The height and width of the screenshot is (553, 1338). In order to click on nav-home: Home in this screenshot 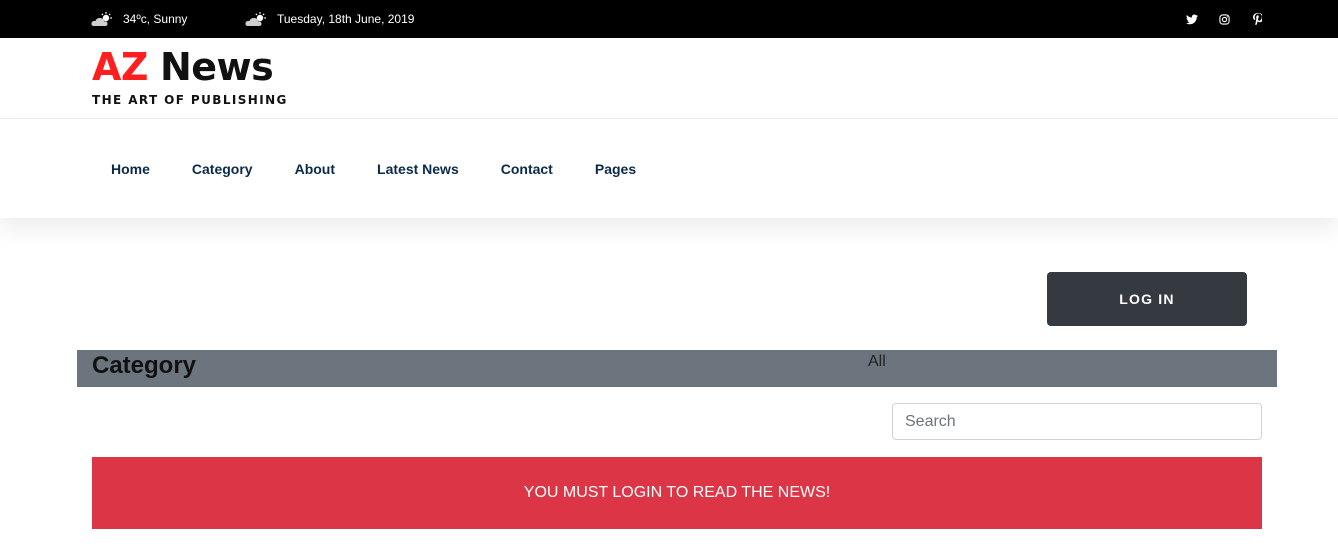, I will do `click(130, 169)`.